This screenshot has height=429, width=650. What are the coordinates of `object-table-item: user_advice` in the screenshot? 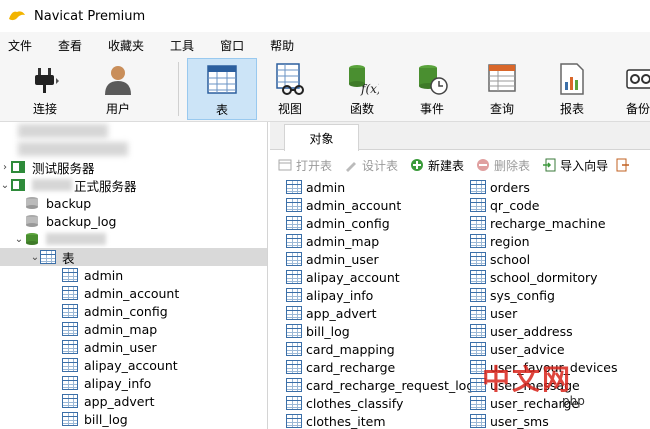 It's located at (517, 349).